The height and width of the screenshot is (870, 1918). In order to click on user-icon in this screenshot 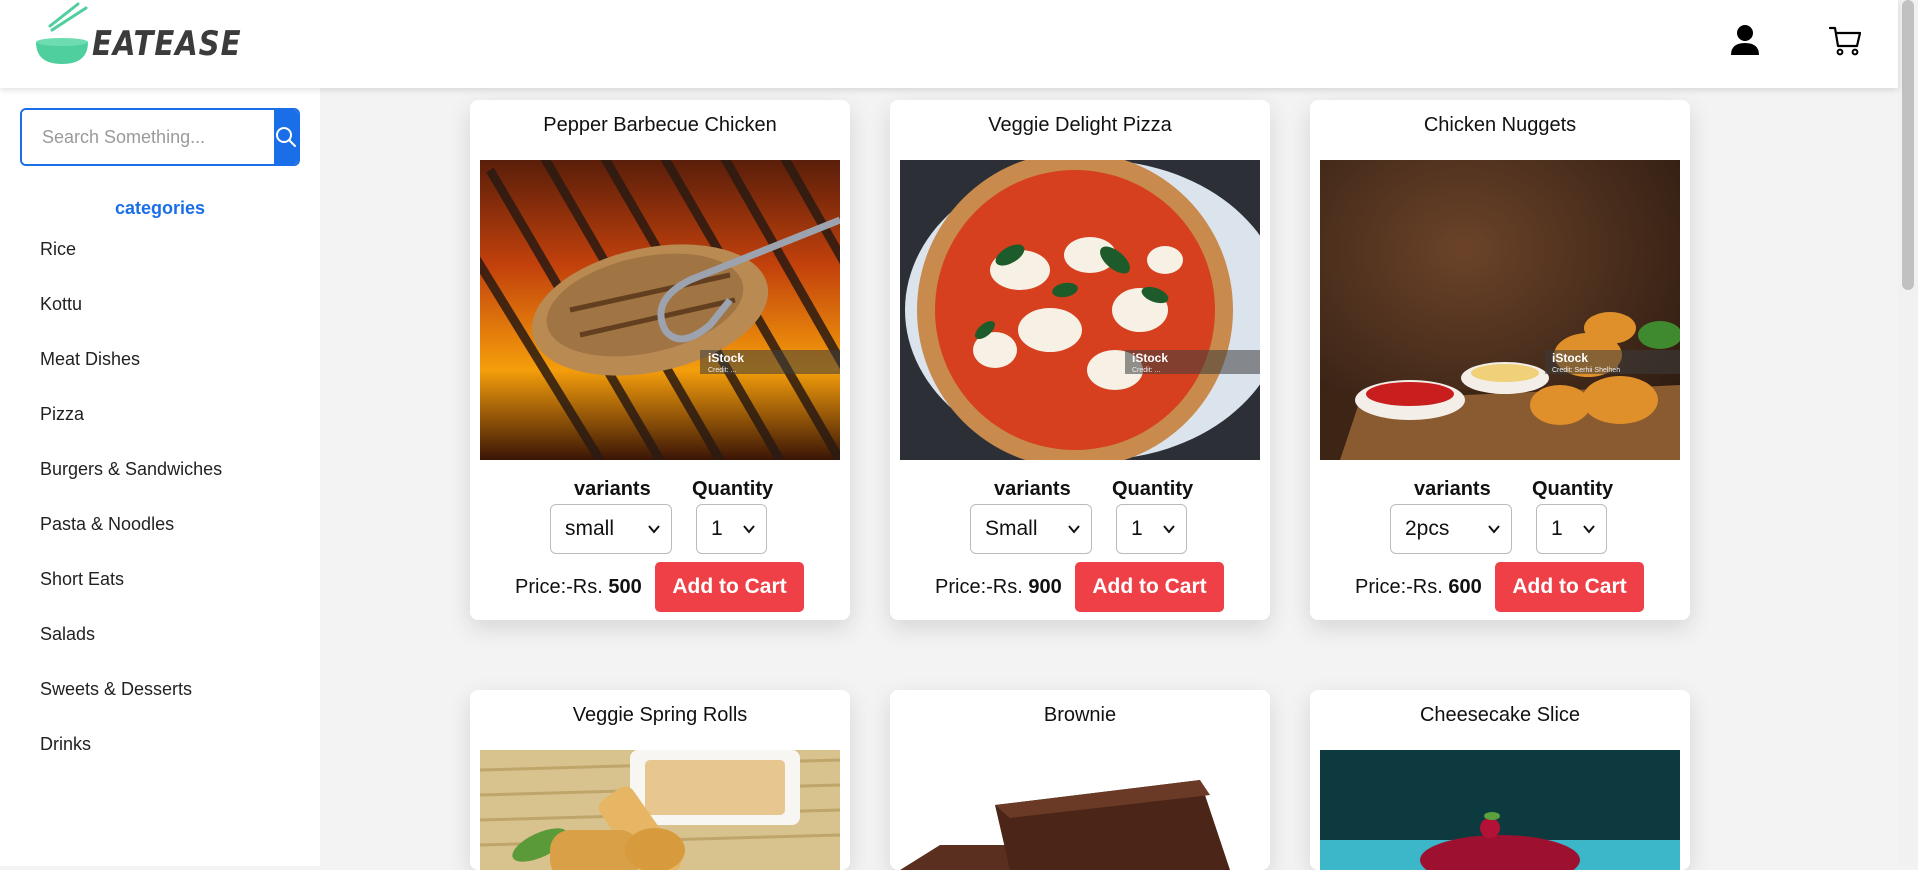, I will do `click(1745, 40)`.